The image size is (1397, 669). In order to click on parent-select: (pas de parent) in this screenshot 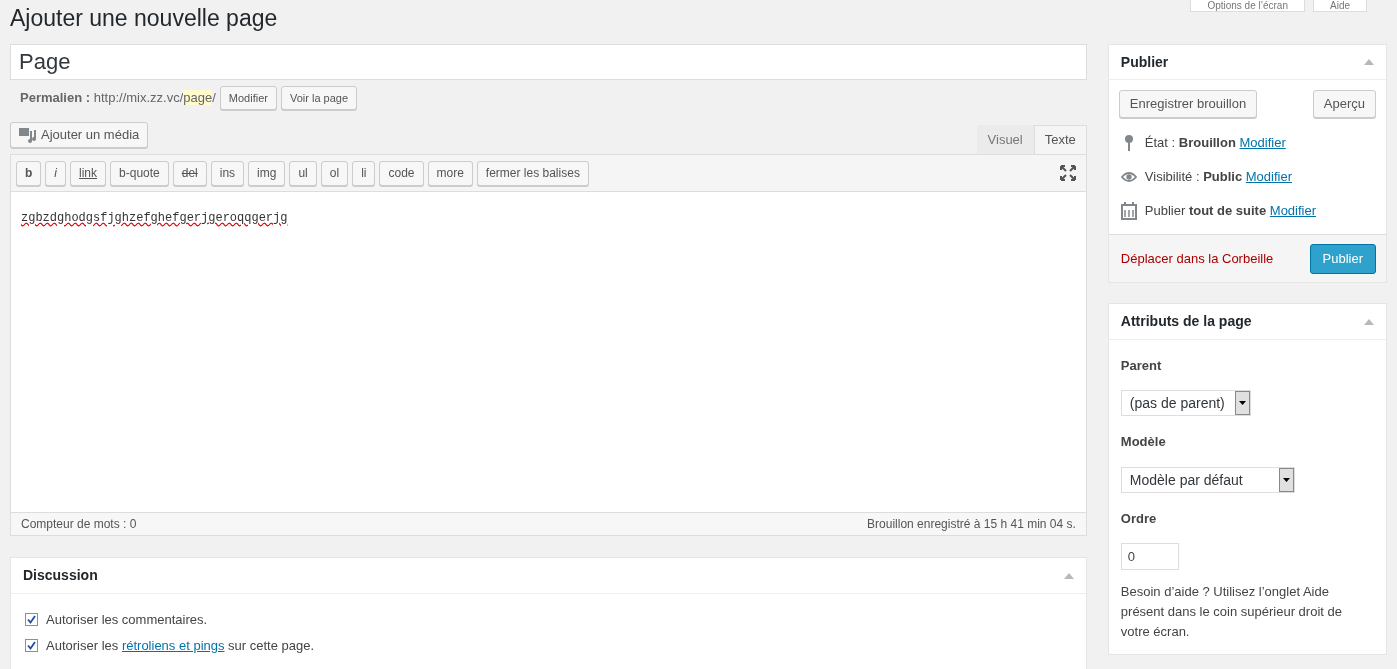, I will do `click(1185, 402)`.